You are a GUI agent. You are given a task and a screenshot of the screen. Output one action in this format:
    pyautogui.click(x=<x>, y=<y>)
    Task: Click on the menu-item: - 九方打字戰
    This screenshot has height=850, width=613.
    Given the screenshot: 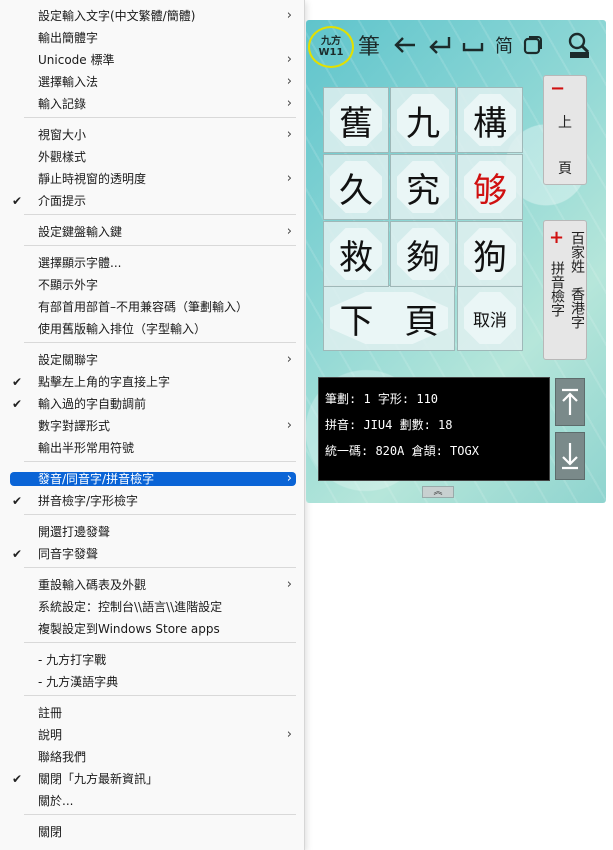 What is the action you would take?
    pyautogui.click(x=153, y=660)
    